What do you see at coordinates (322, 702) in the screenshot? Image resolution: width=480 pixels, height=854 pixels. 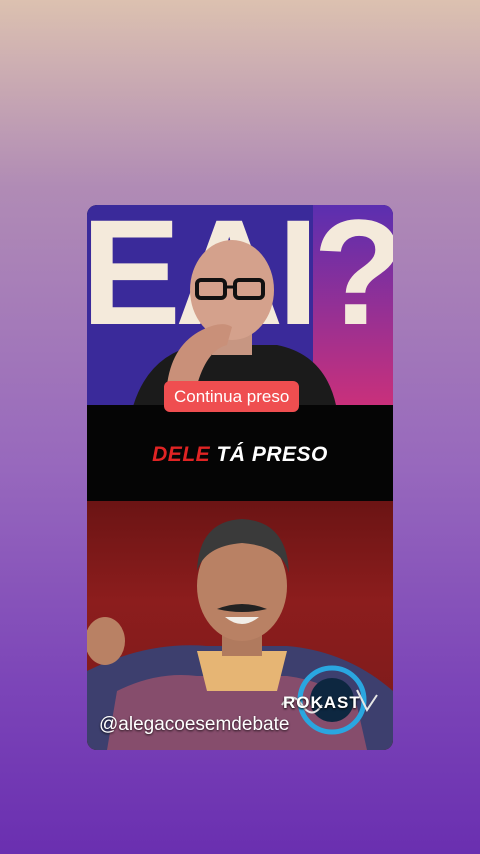 I see `podcast-logo-text: ROKAST` at bounding box center [322, 702].